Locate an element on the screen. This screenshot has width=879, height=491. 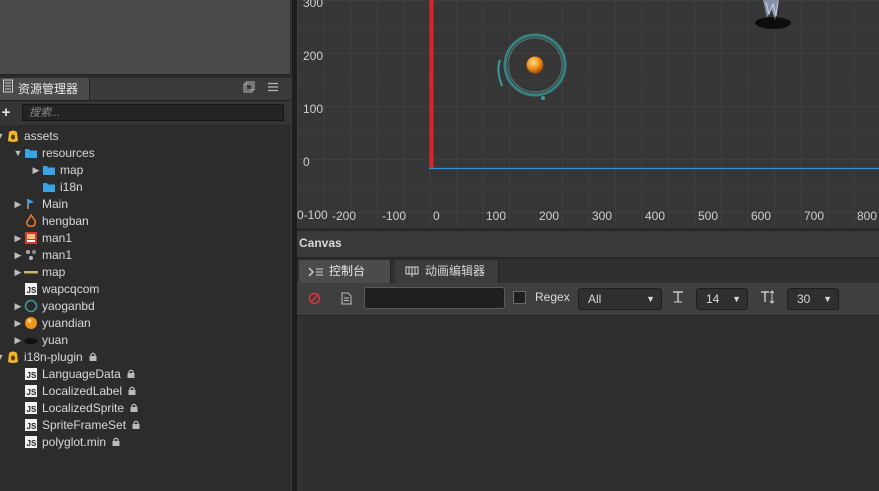
console-toolbar: Regex All ▼ 14 ▼ 30 ▼ is located at coordinates (588, 299).